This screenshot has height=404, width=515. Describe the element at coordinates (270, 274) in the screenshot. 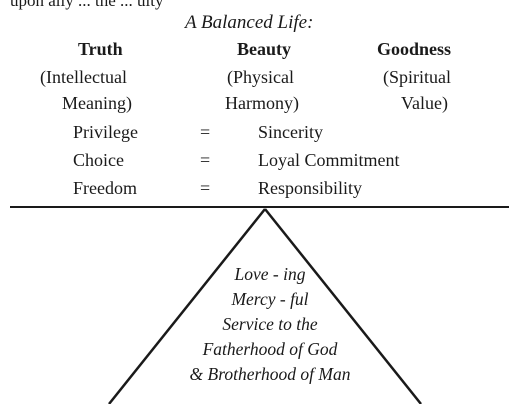

I see `fulcrum-line-1: Love - ing` at that location.